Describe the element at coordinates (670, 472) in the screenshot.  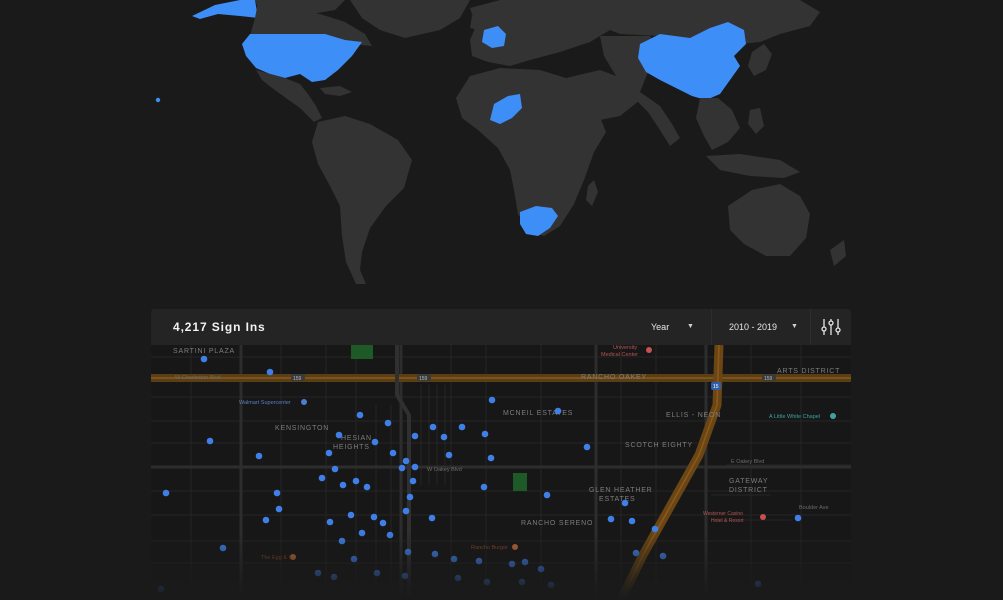
I see `highway-i15` at that location.